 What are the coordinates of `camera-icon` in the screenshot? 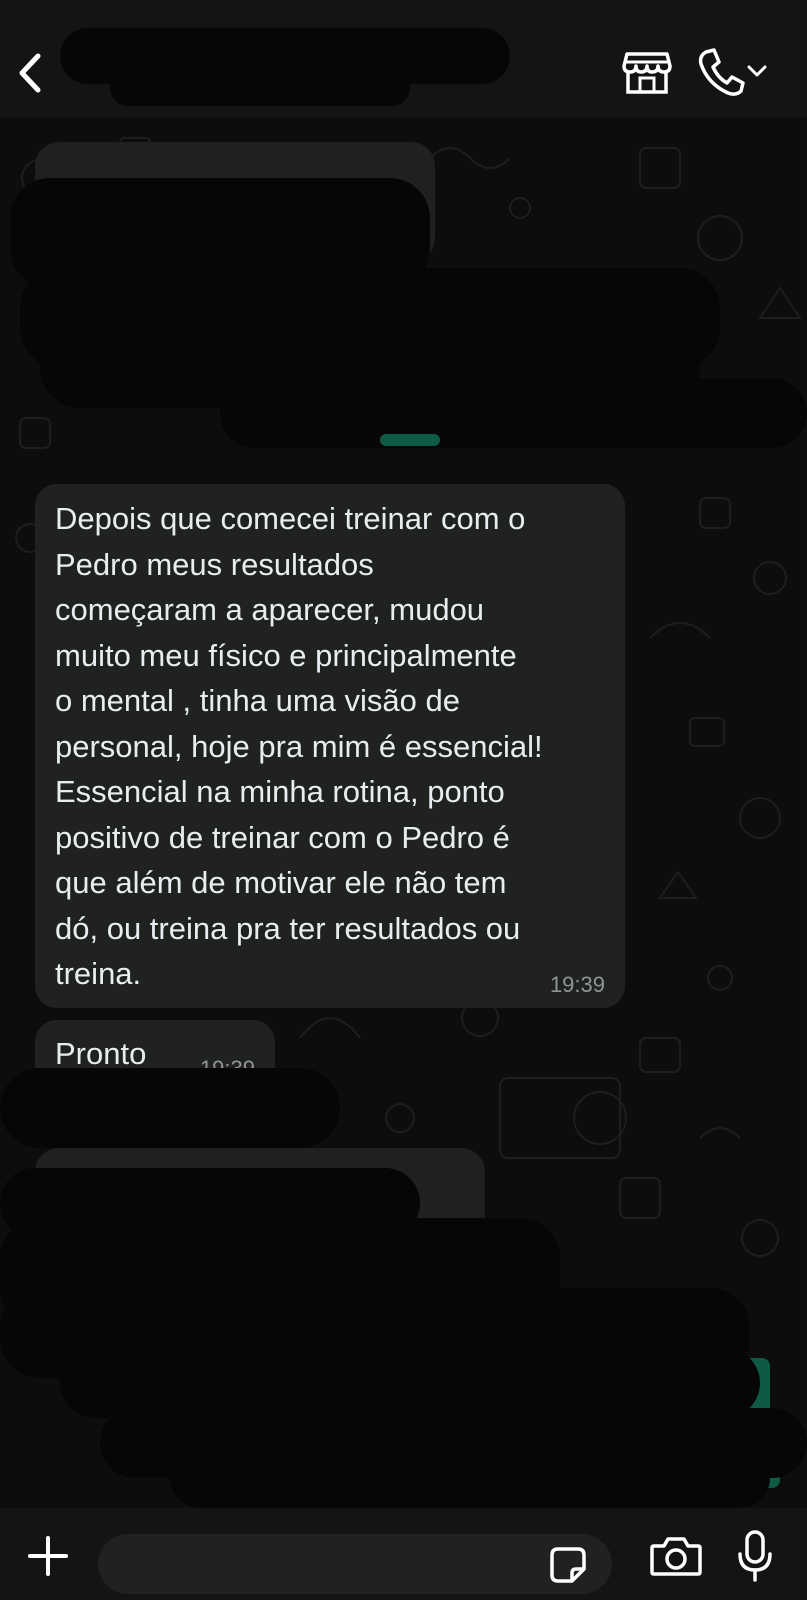 It's located at (676, 1556).